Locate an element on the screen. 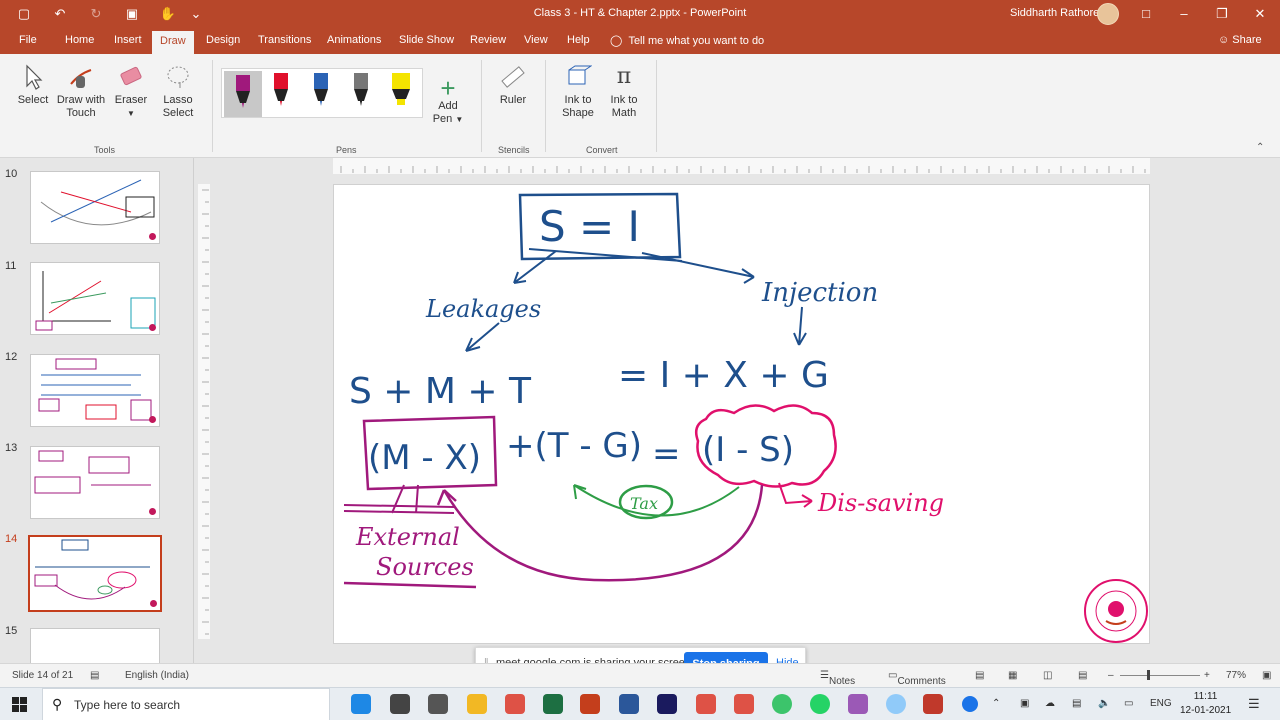  pen-red is located at coordinates (281, 94).